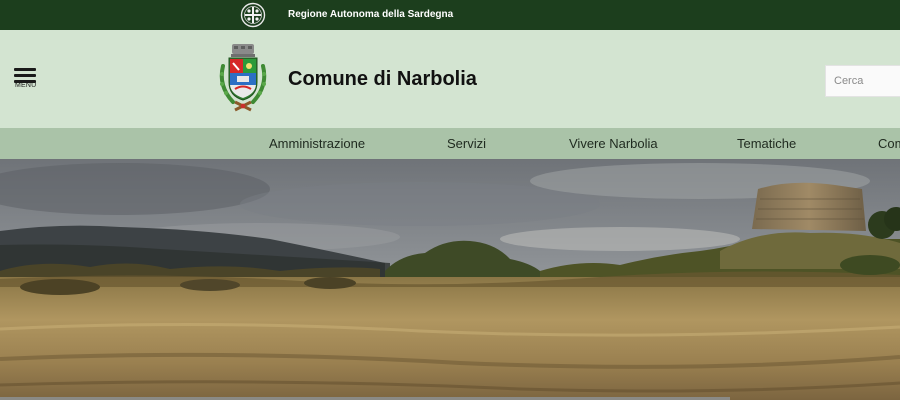  I want to click on municipal-crest-icon, so click(243, 80).